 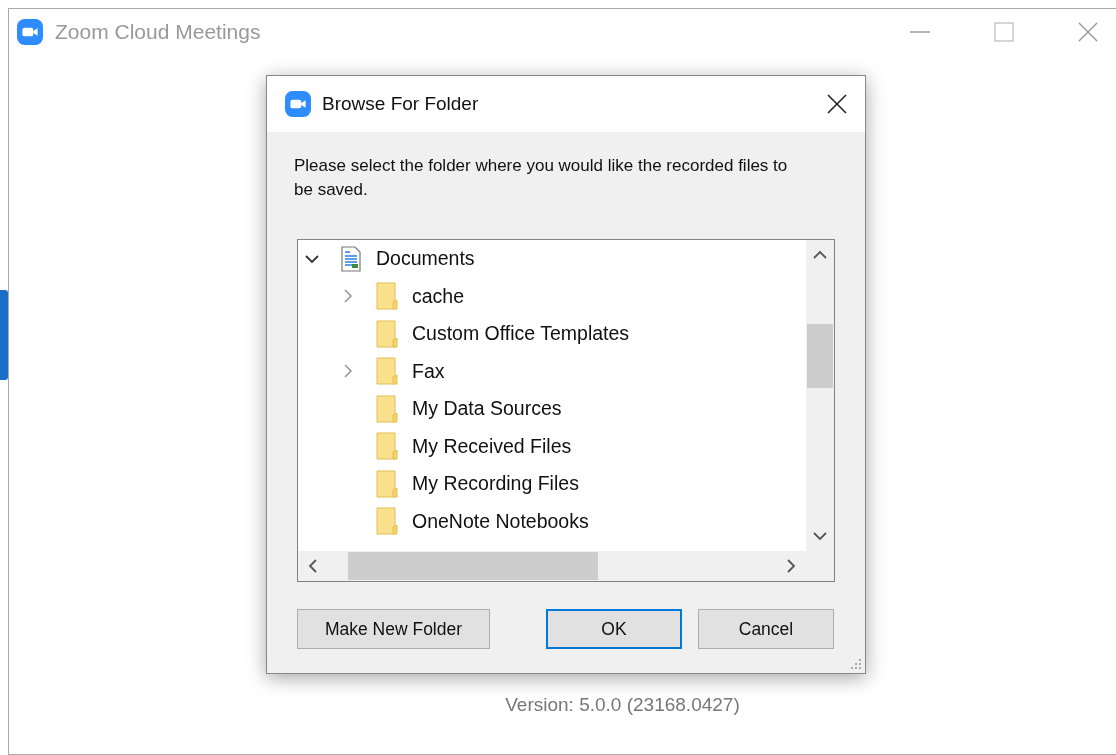 What do you see at coordinates (500, 521) in the screenshot?
I see `tree-item-label: OneNote Notebooks` at bounding box center [500, 521].